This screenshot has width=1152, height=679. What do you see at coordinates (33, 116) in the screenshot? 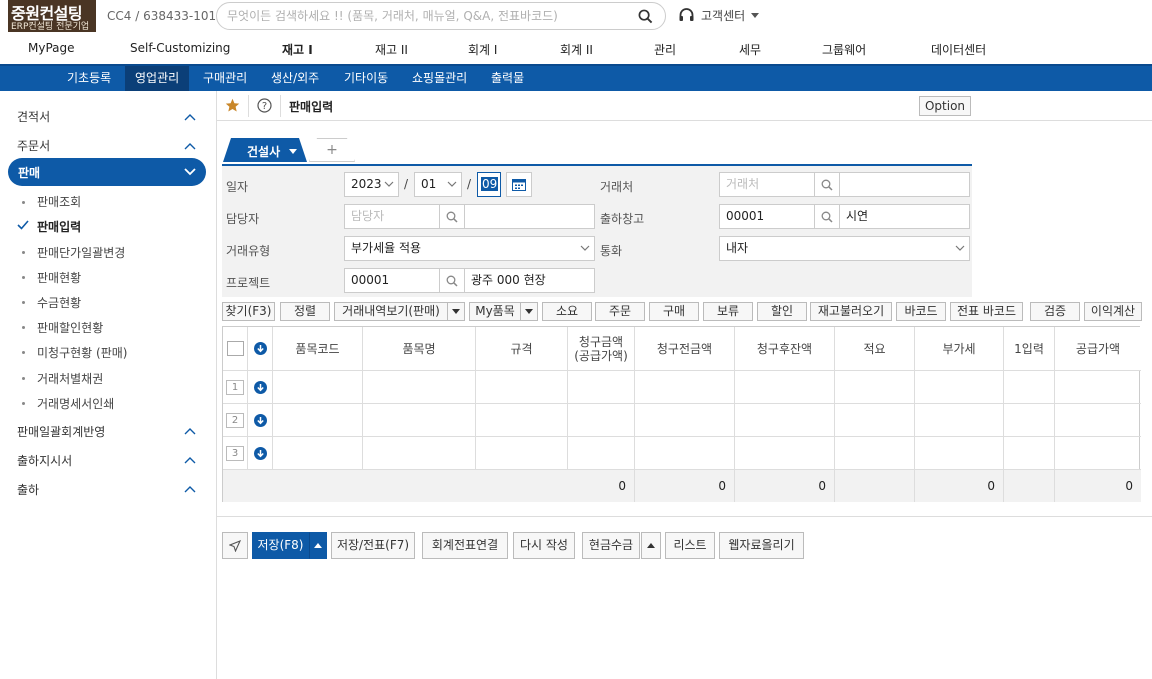
I see `sidebar-group-quotation: 견적서` at bounding box center [33, 116].